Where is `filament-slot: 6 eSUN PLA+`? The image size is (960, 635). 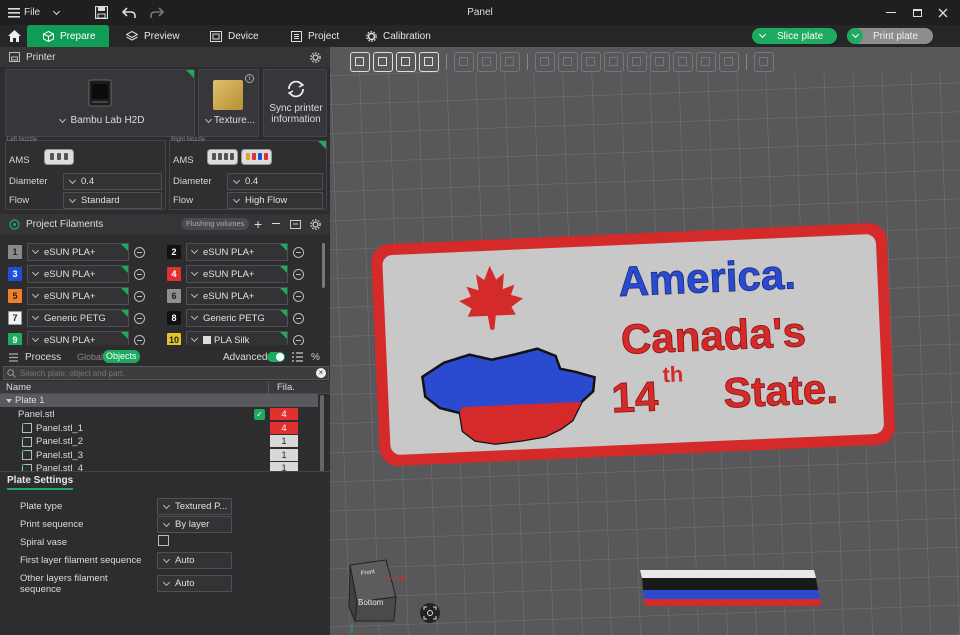 filament-slot: 6 eSUN PLA+ is located at coordinates (235, 296).